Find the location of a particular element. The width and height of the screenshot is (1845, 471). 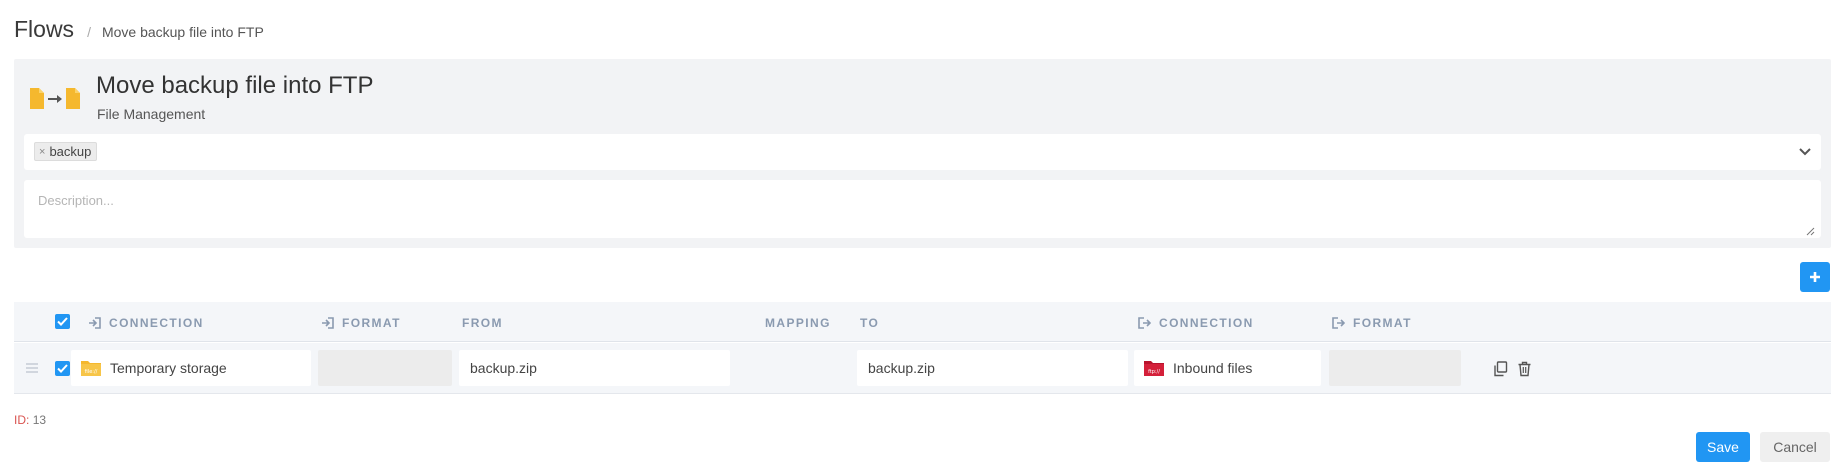

cancel-button: Cancel is located at coordinates (1795, 447).